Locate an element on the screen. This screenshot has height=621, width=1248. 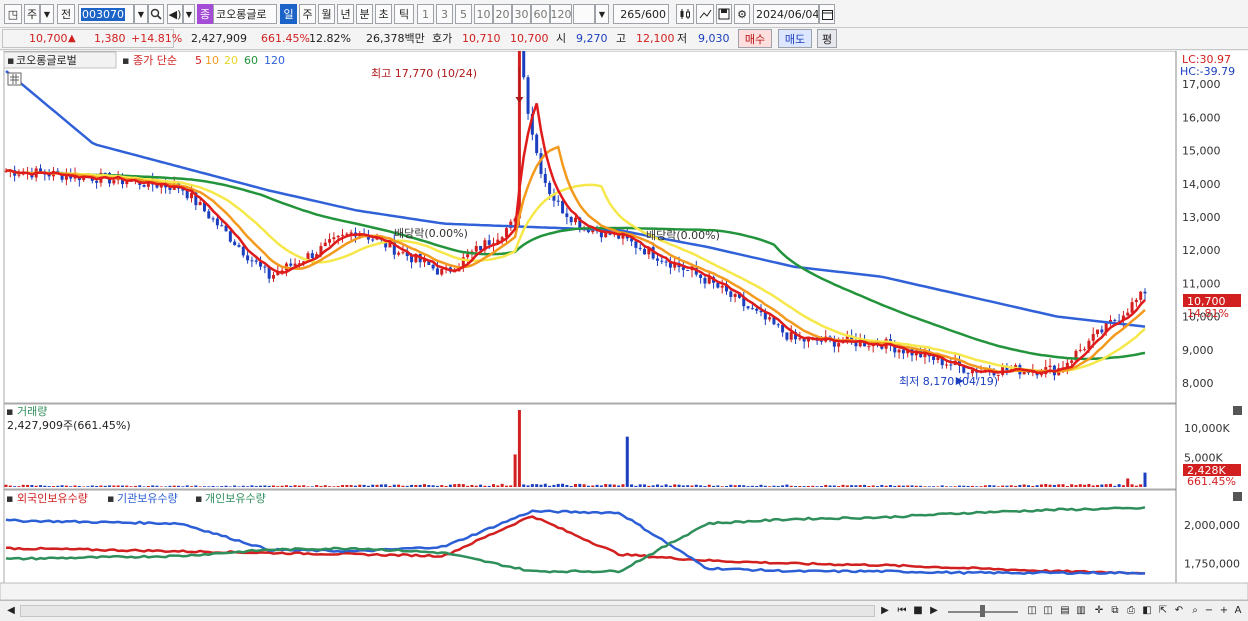
export-icon: ⇱ is located at coordinates (1163, 611).